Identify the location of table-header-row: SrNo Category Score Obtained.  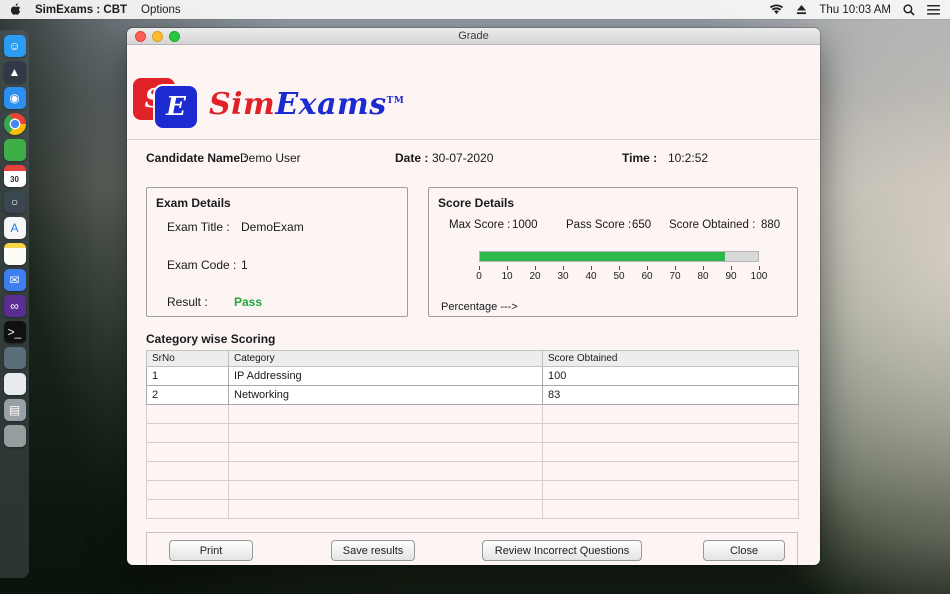
(472, 358).